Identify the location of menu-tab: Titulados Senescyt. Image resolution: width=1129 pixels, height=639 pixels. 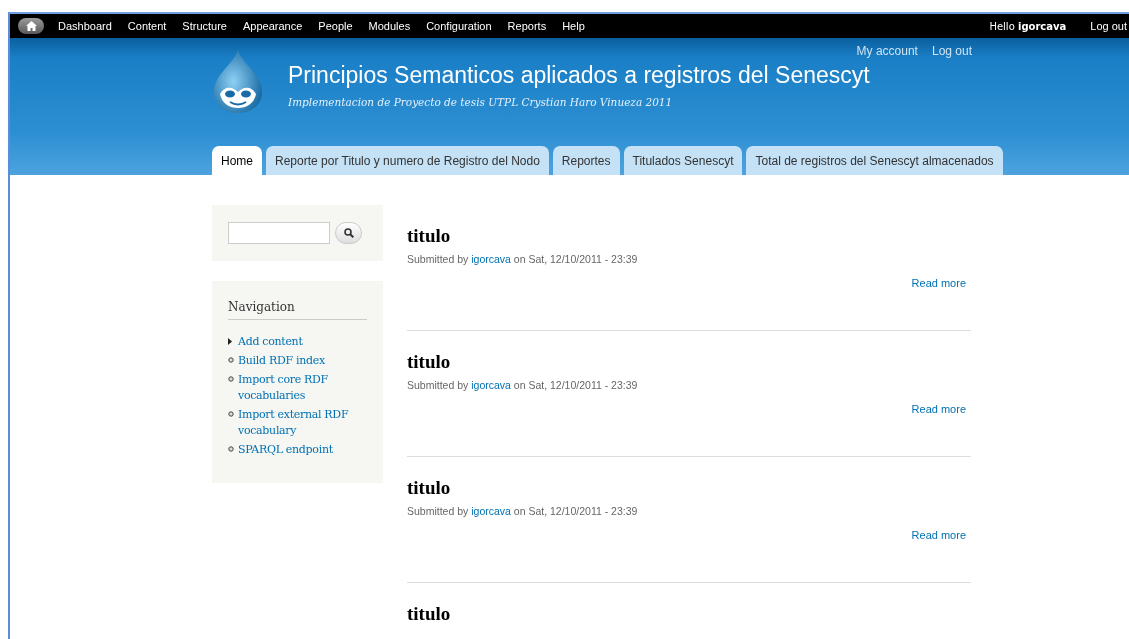
(683, 160).